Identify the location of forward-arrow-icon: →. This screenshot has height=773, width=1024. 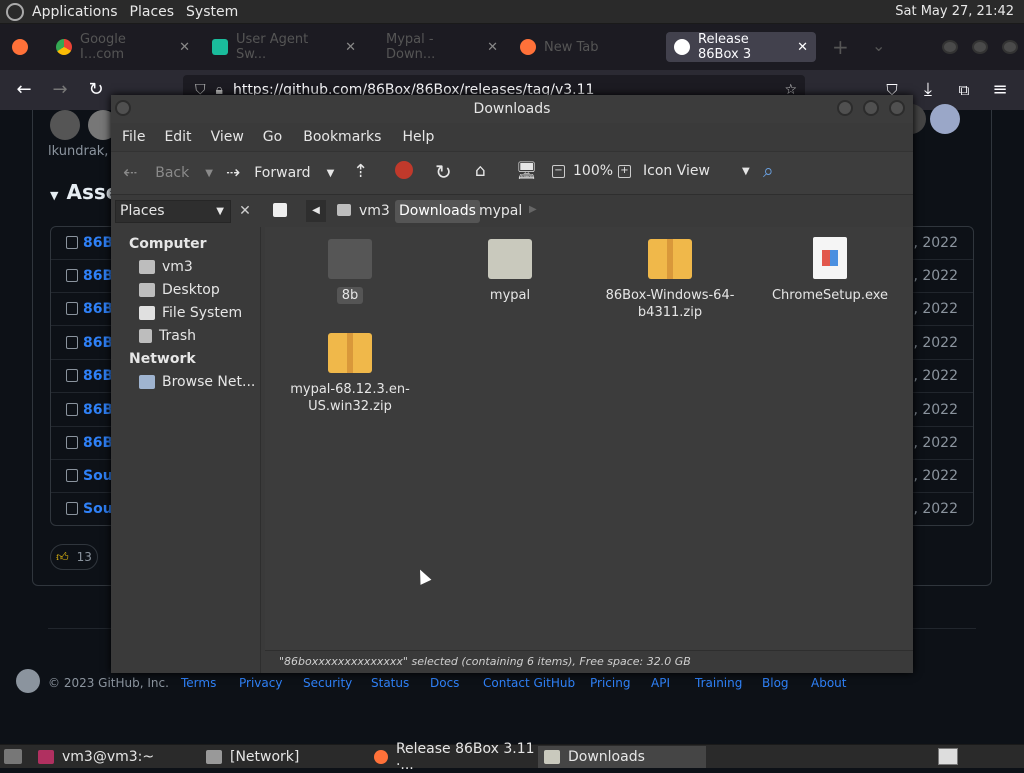
(60, 90).